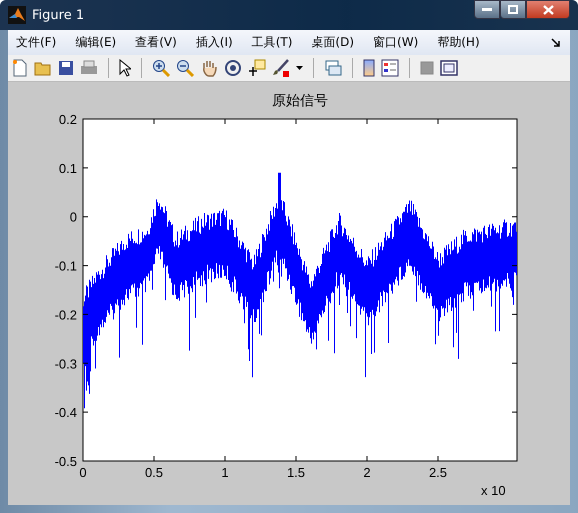 This screenshot has height=513, width=578. What do you see at coordinates (161, 68) in the screenshot?
I see `zoom-in-icon` at bounding box center [161, 68].